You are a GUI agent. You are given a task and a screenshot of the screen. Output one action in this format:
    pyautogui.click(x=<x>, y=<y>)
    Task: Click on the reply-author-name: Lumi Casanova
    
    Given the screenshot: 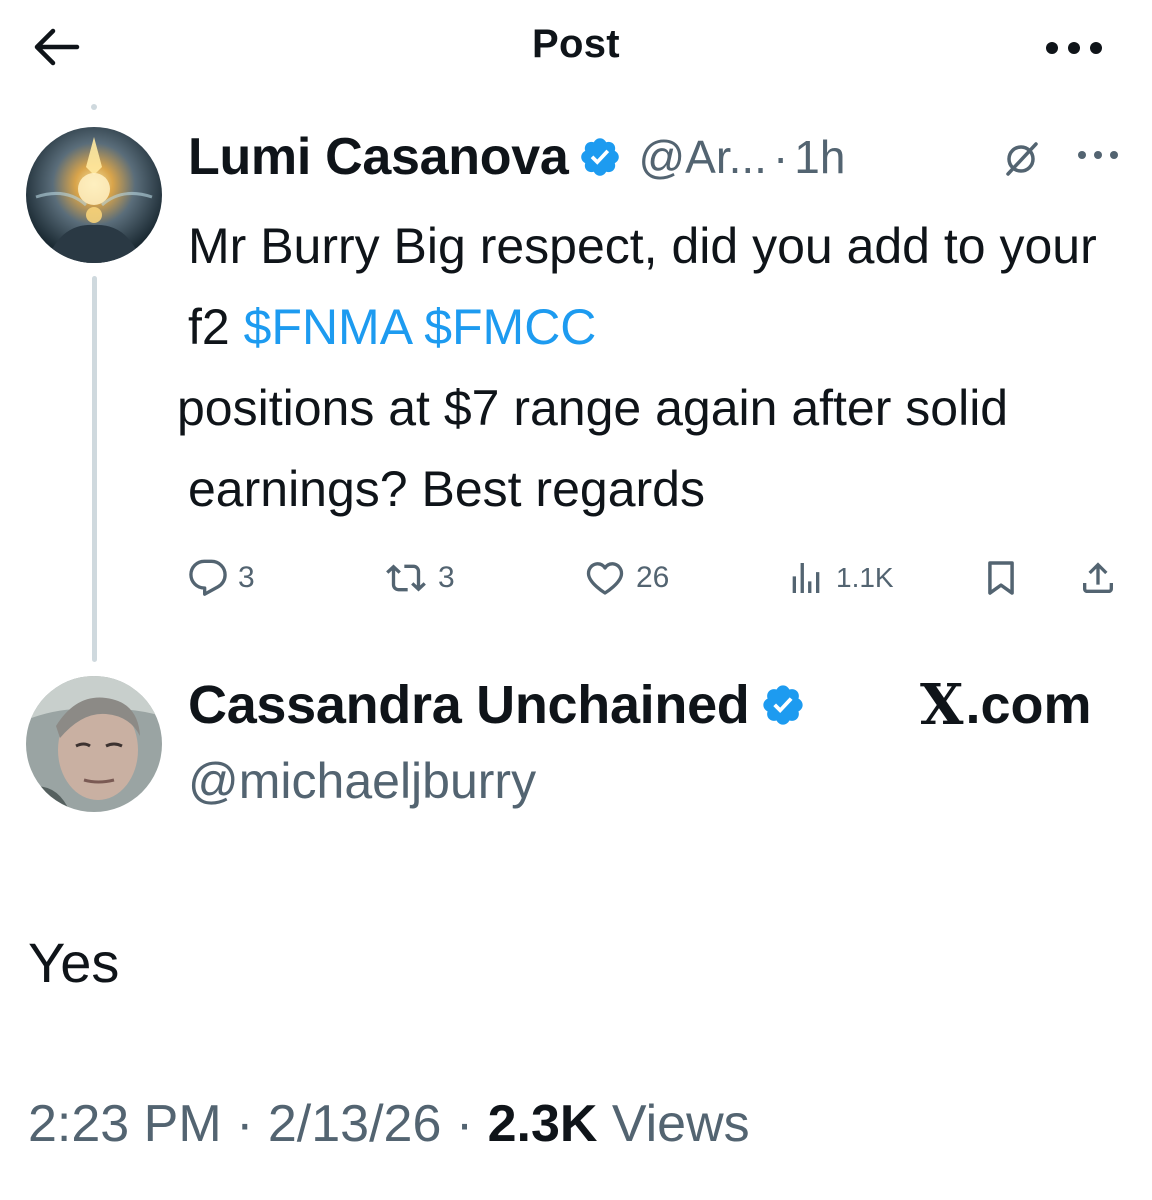 What is the action you would take?
    pyautogui.click(x=378, y=157)
    